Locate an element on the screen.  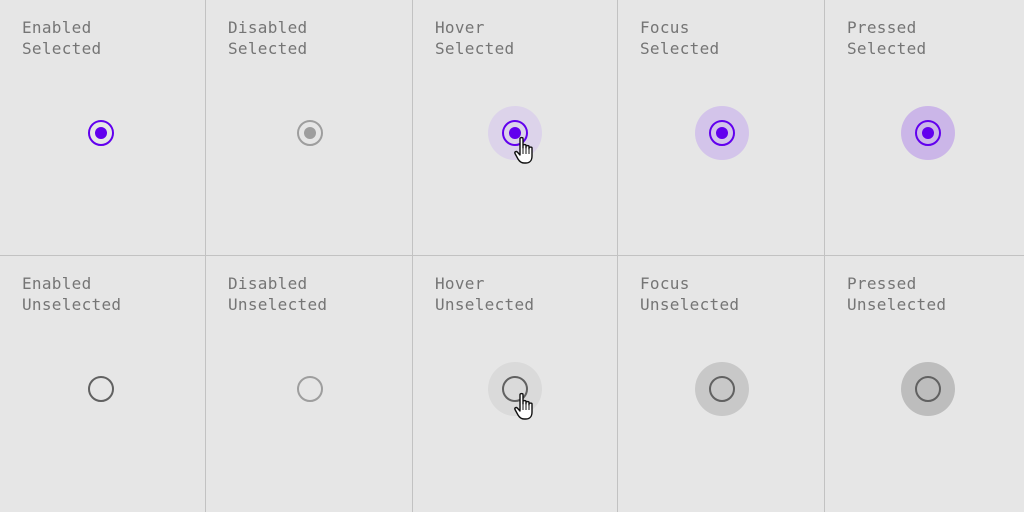
state-label: Hover Unselected is located at coordinates (484, 294).